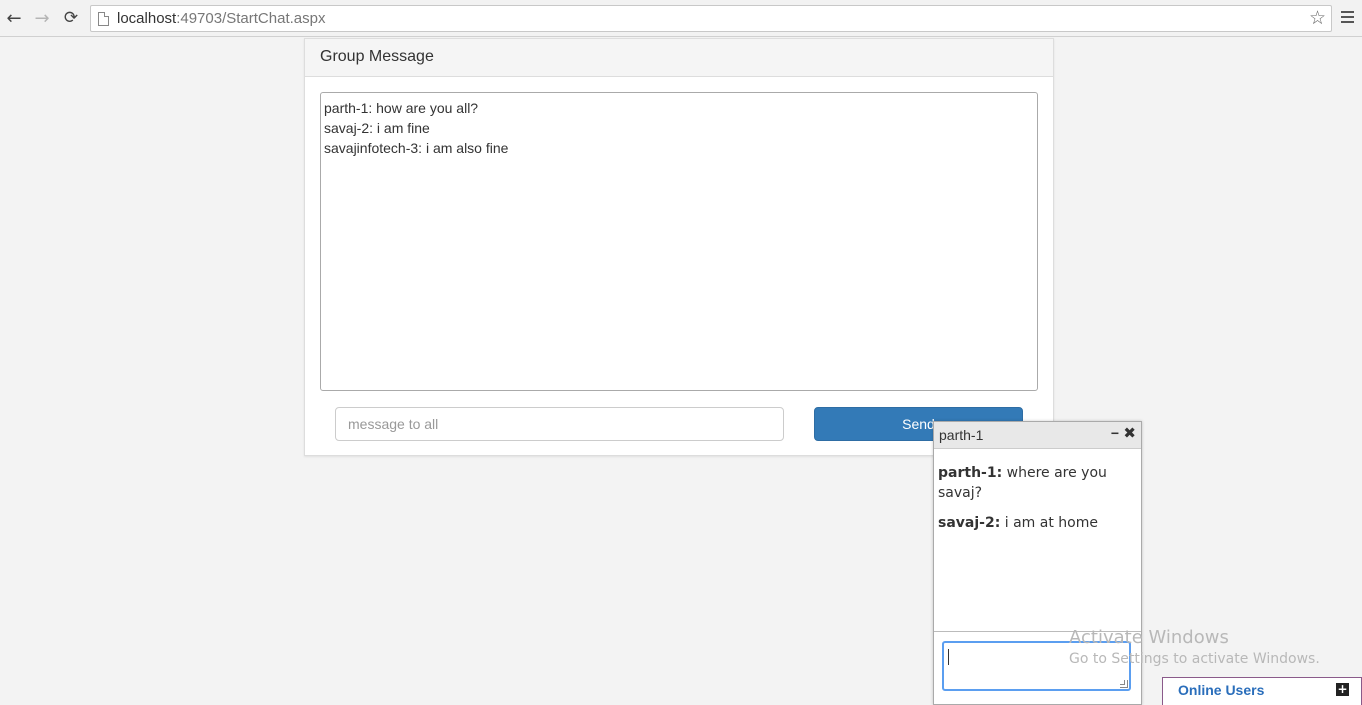 Image resolution: width=1362 pixels, height=705 pixels. I want to click on online-users-label: Online Users, so click(1221, 690).